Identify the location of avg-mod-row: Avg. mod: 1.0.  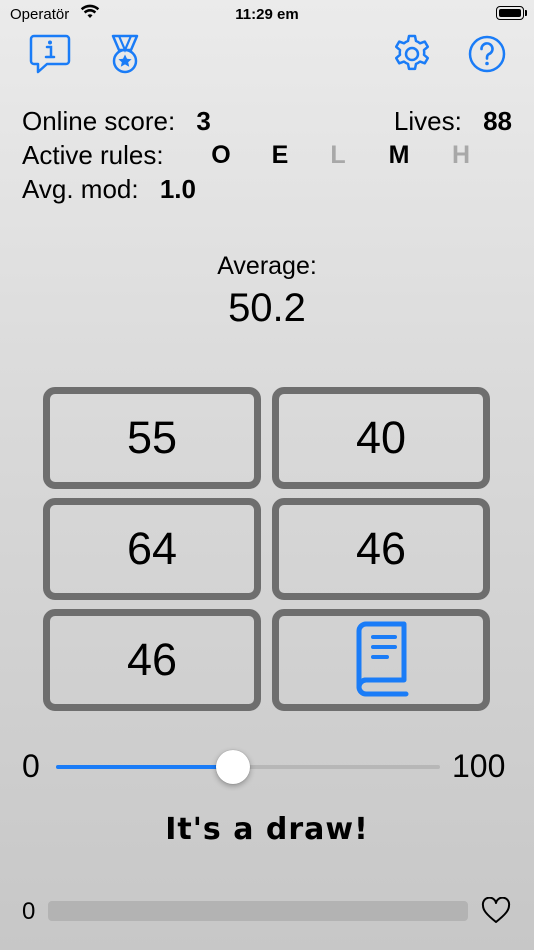
(109, 189).